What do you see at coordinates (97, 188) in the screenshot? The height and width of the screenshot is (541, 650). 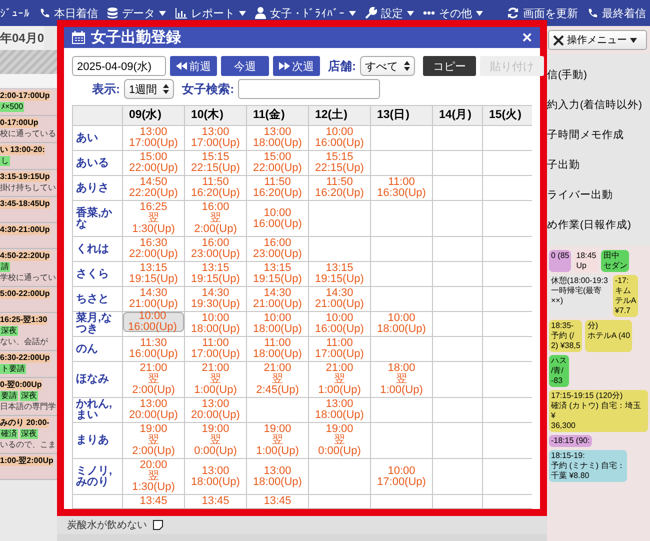 I see `name-cell: ありさ` at bounding box center [97, 188].